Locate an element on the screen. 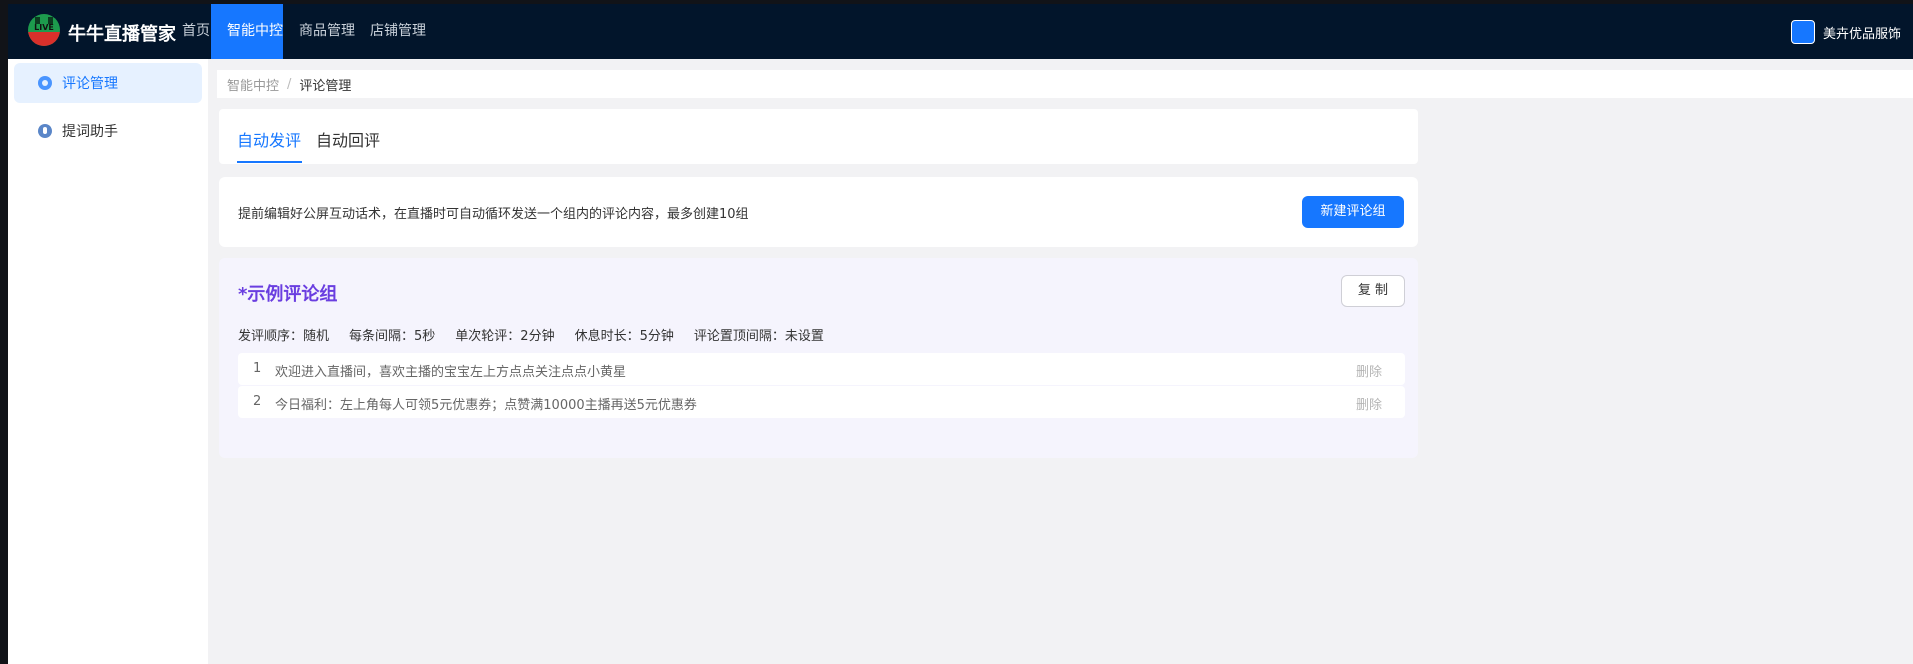 The image size is (1913, 664). sidebar-item-prompter: 提词助手 is located at coordinates (108, 131).